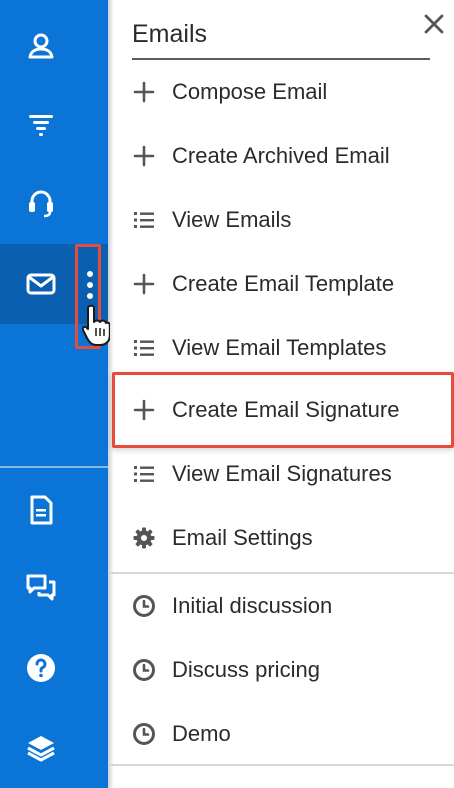  What do you see at coordinates (242, 537) in the screenshot?
I see `menu-item-label: Email Settings` at bounding box center [242, 537].